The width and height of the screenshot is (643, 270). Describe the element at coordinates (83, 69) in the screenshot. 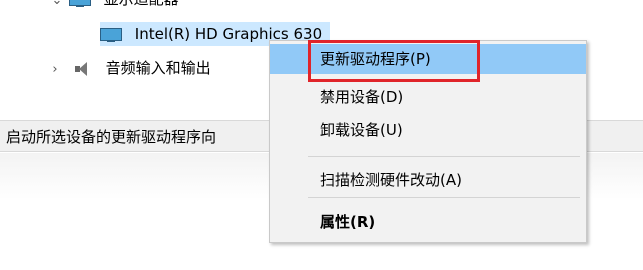

I see `speaker-icon` at that location.